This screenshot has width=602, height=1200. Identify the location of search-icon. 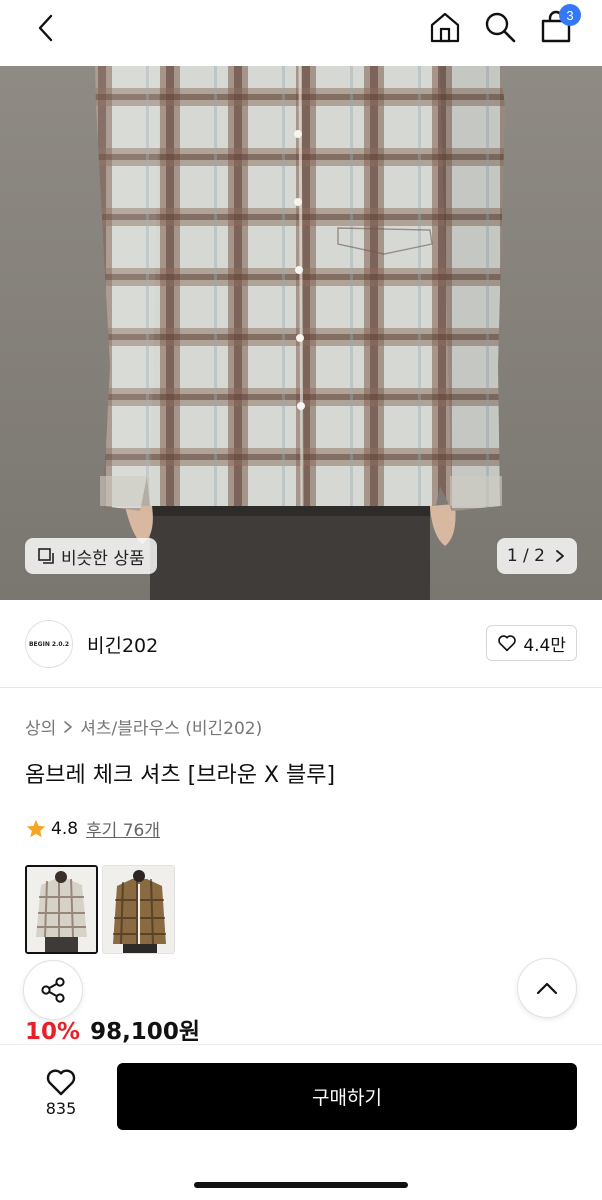
(500, 27).